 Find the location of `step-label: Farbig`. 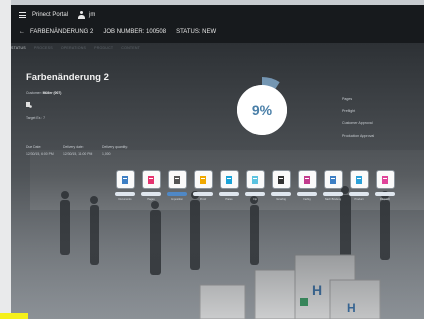

step-label: Farbig is located at coordinates (307, 199).